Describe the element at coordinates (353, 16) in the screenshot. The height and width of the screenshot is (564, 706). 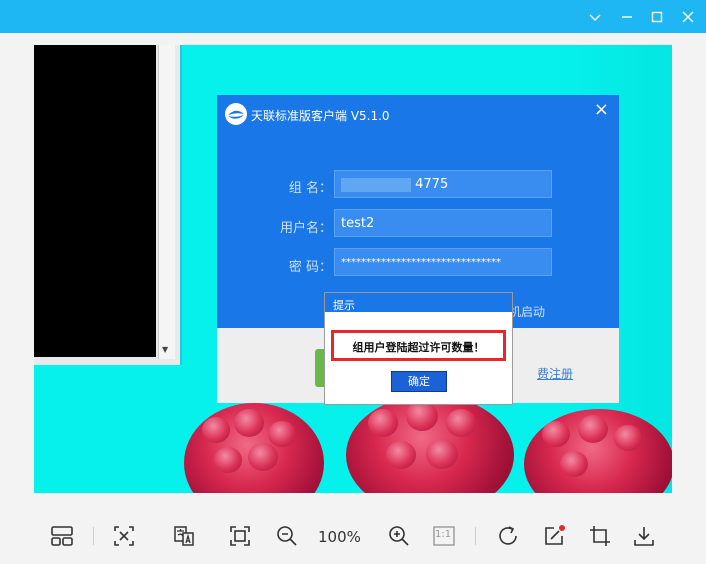
I see `window-titlebar` at that location.